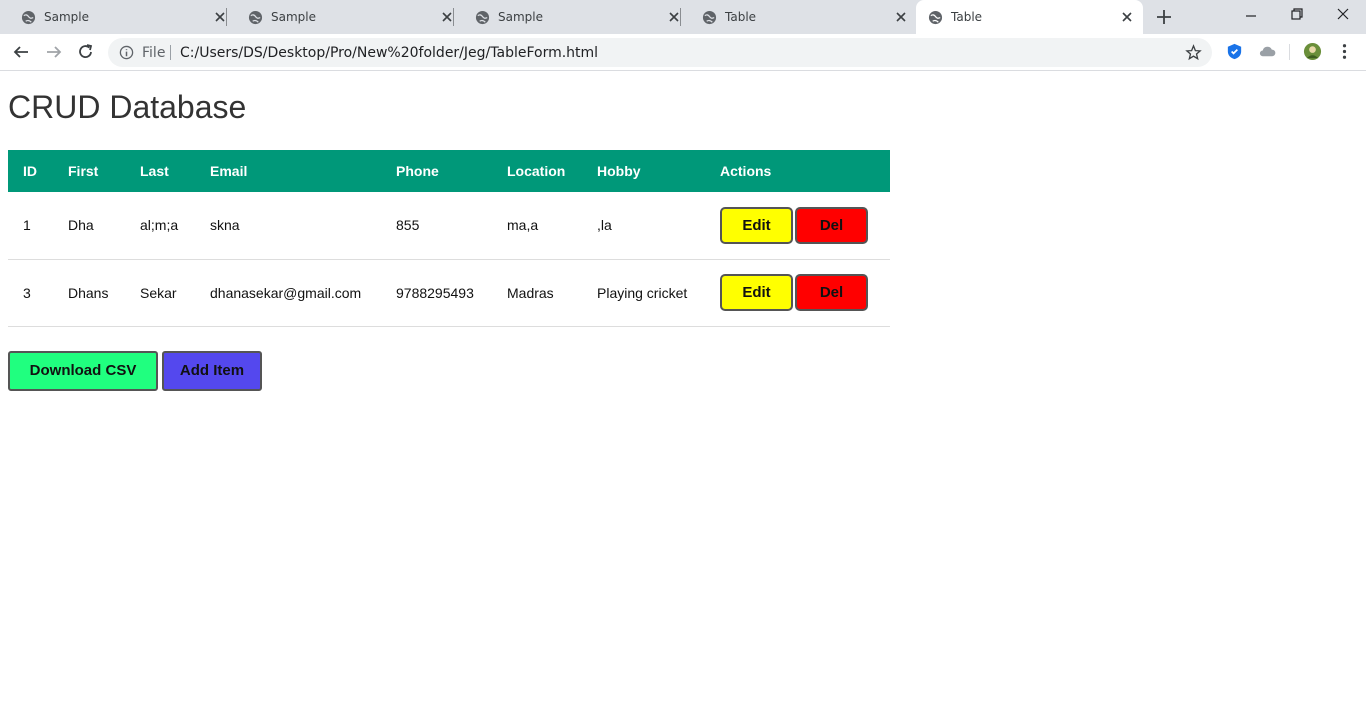 The height and width of the screenshot is (728, 1366). I want to click on profile-avatar-icon, so click(1312, 51).